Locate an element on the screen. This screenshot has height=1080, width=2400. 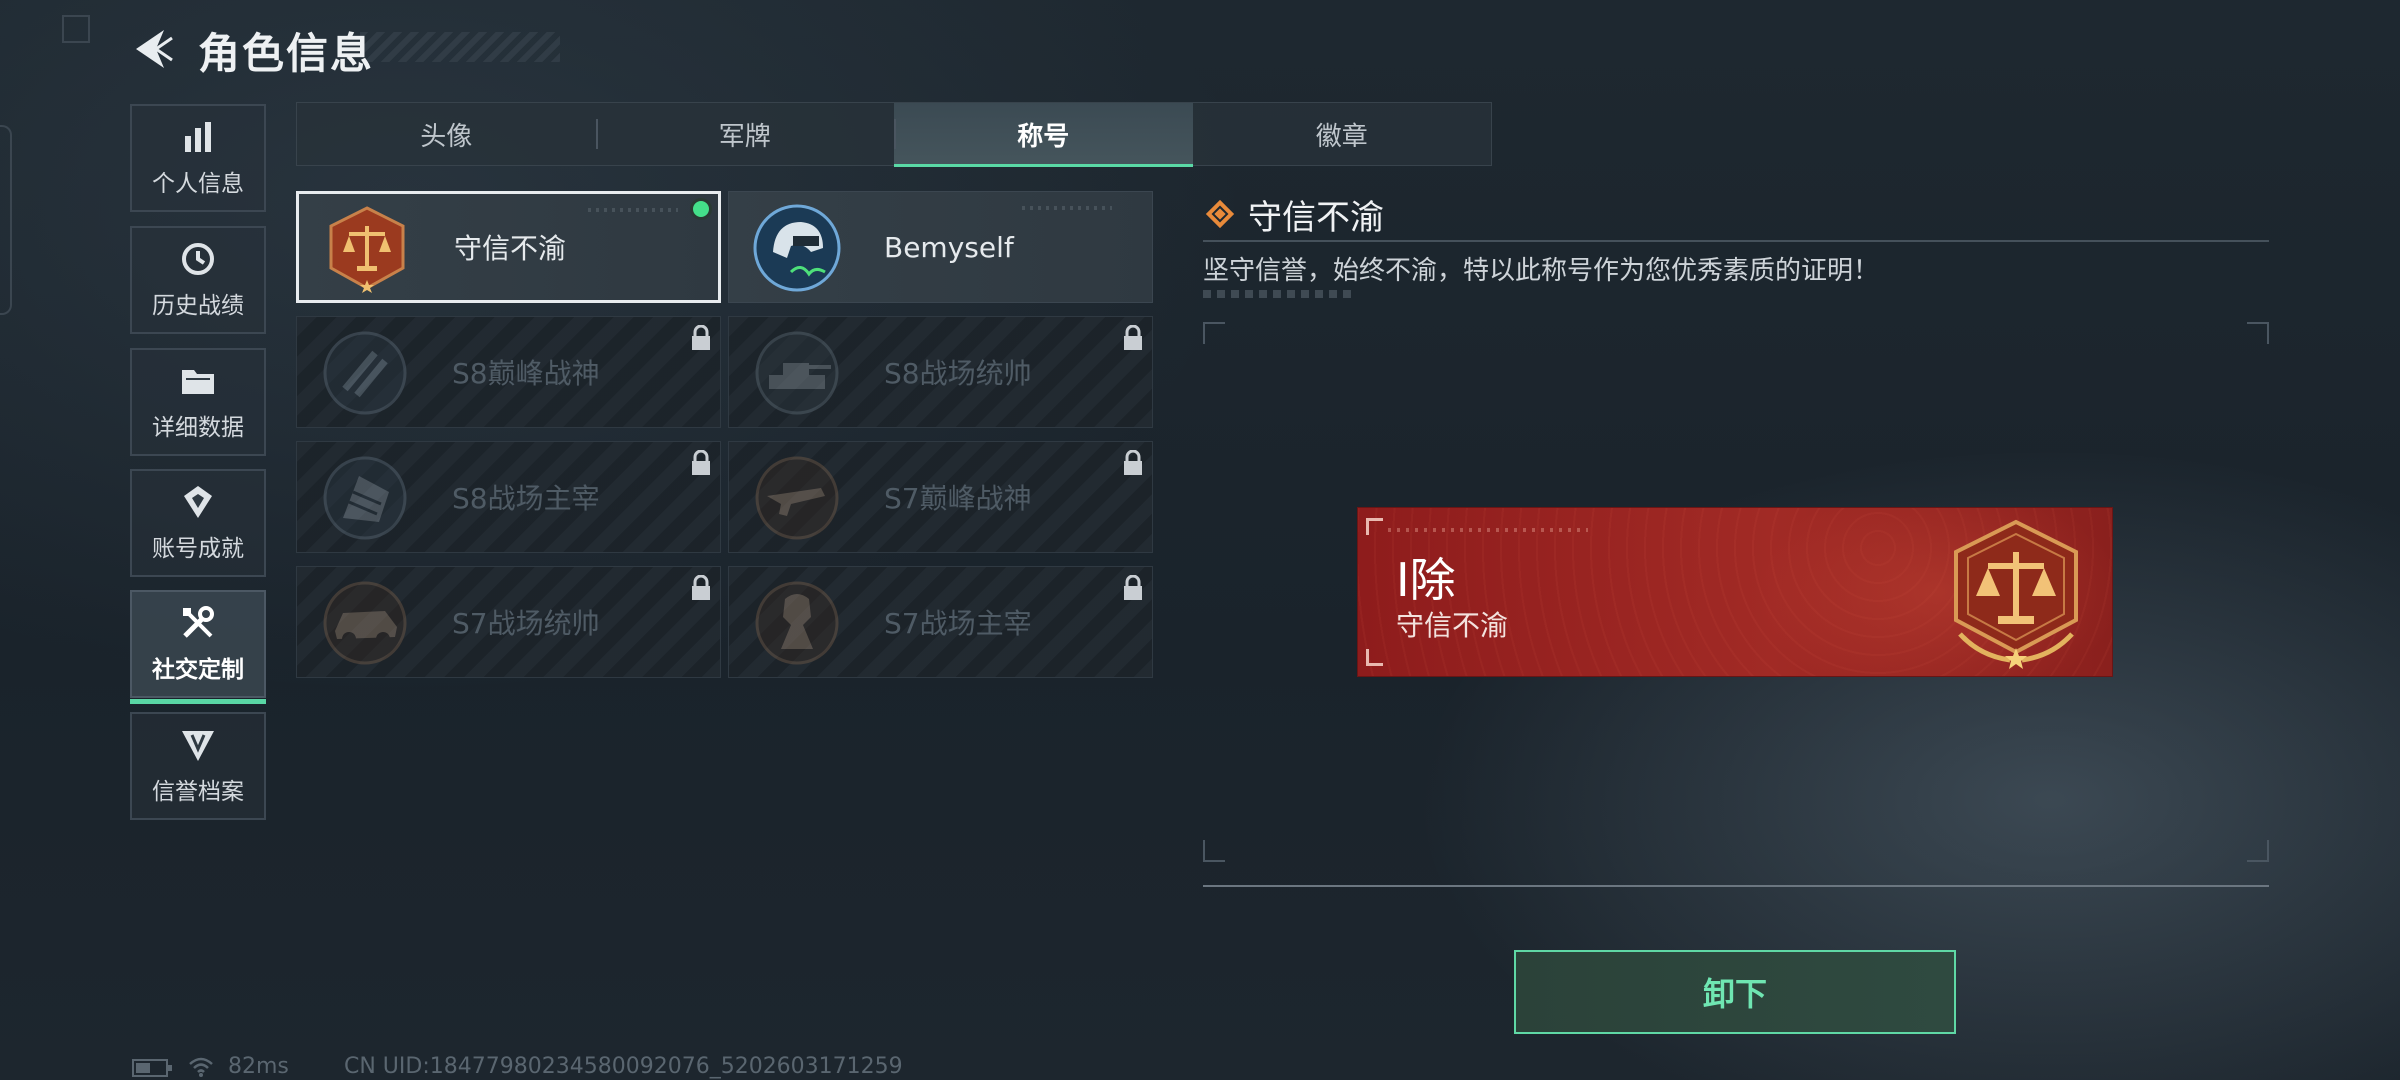
title-name: Bemyself is located at coordinates (949, 247).